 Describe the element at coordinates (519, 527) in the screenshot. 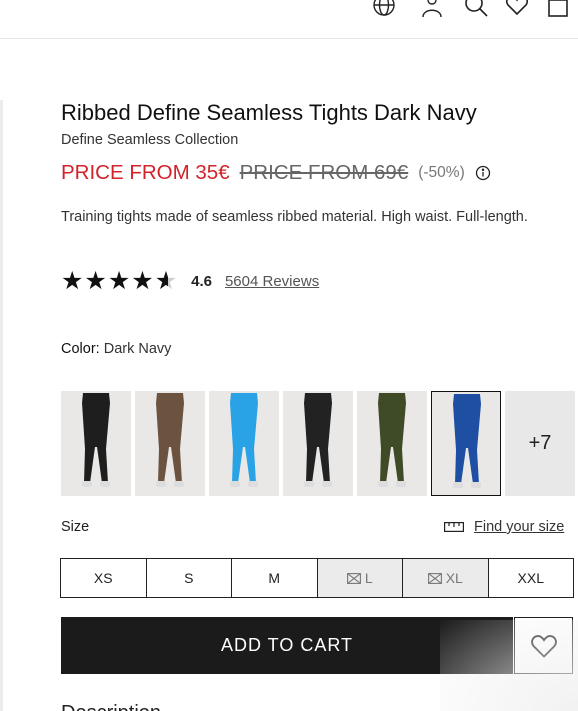

I see `find-size-label: Find your size` at that location.